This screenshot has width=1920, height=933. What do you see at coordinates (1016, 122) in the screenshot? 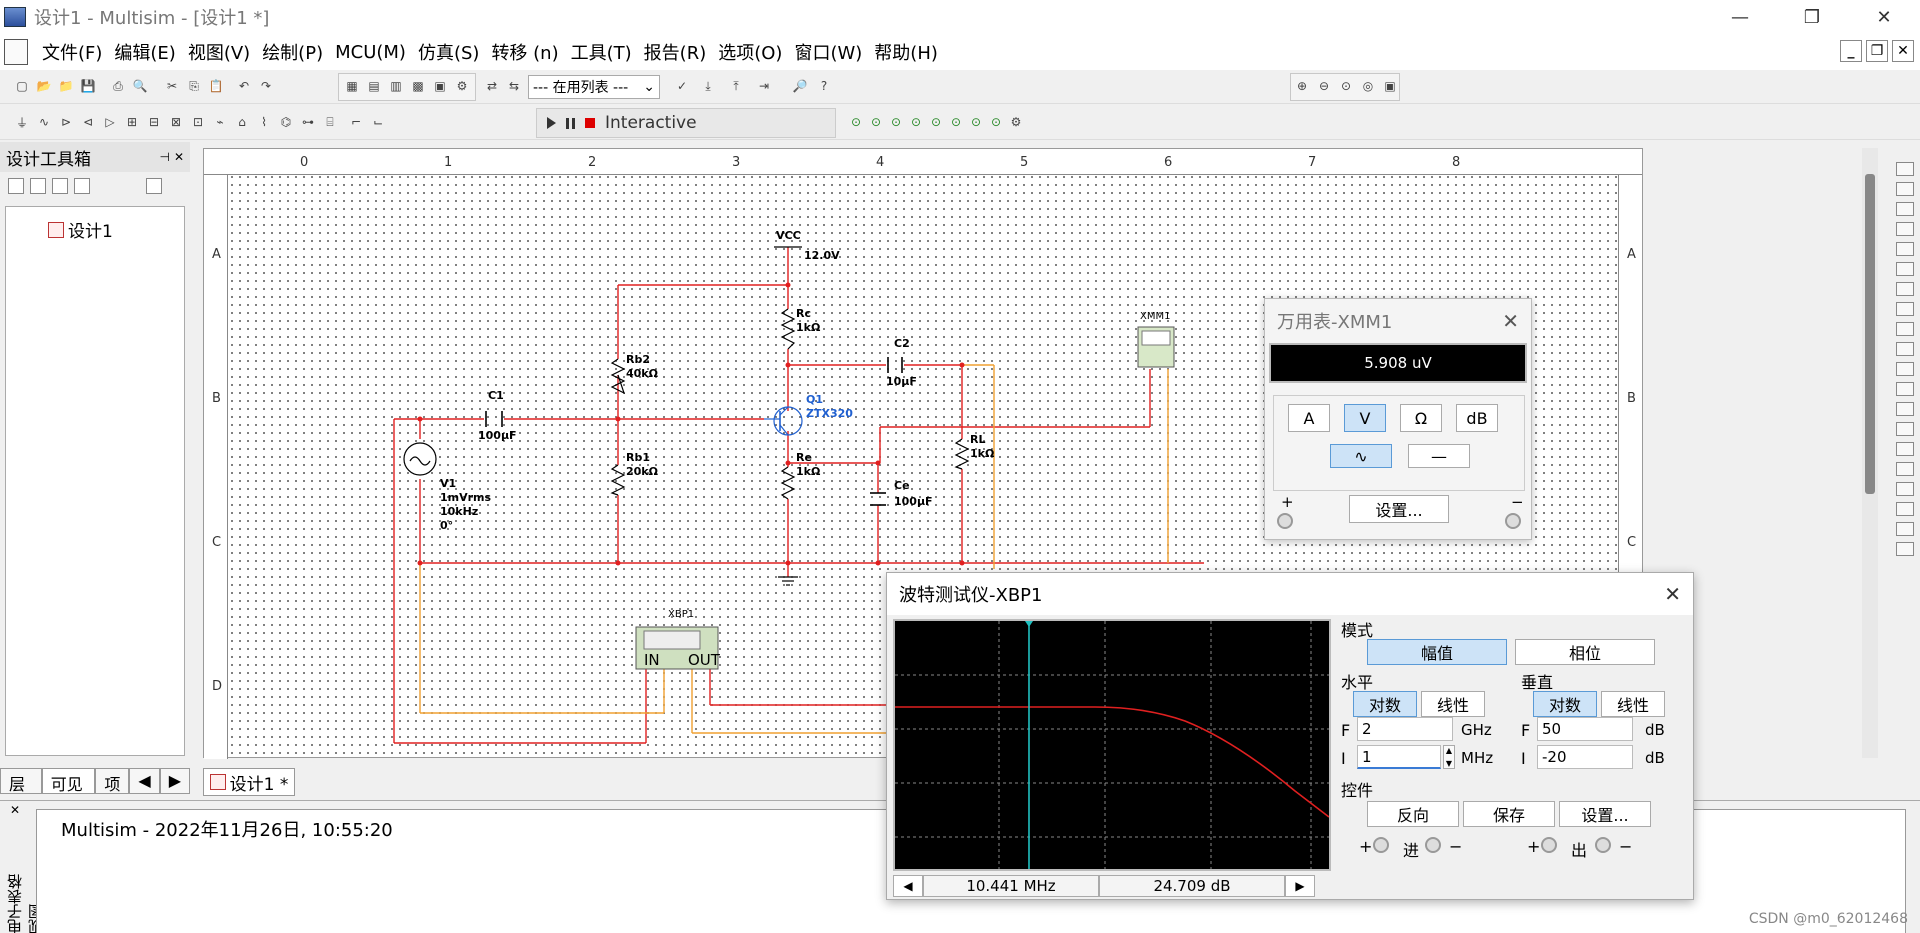
I see `probe-settings-icon: ⚙` at bounding box center [1016, 122].